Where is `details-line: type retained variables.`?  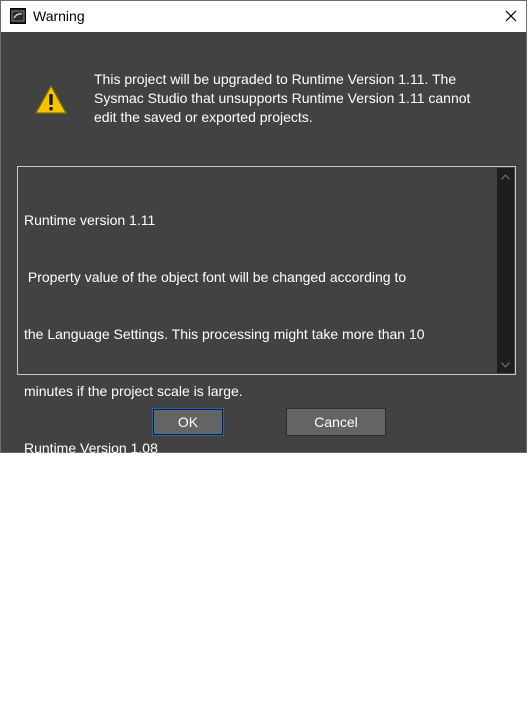 details-line: type retained variables. is located at coordinates (96, 562).